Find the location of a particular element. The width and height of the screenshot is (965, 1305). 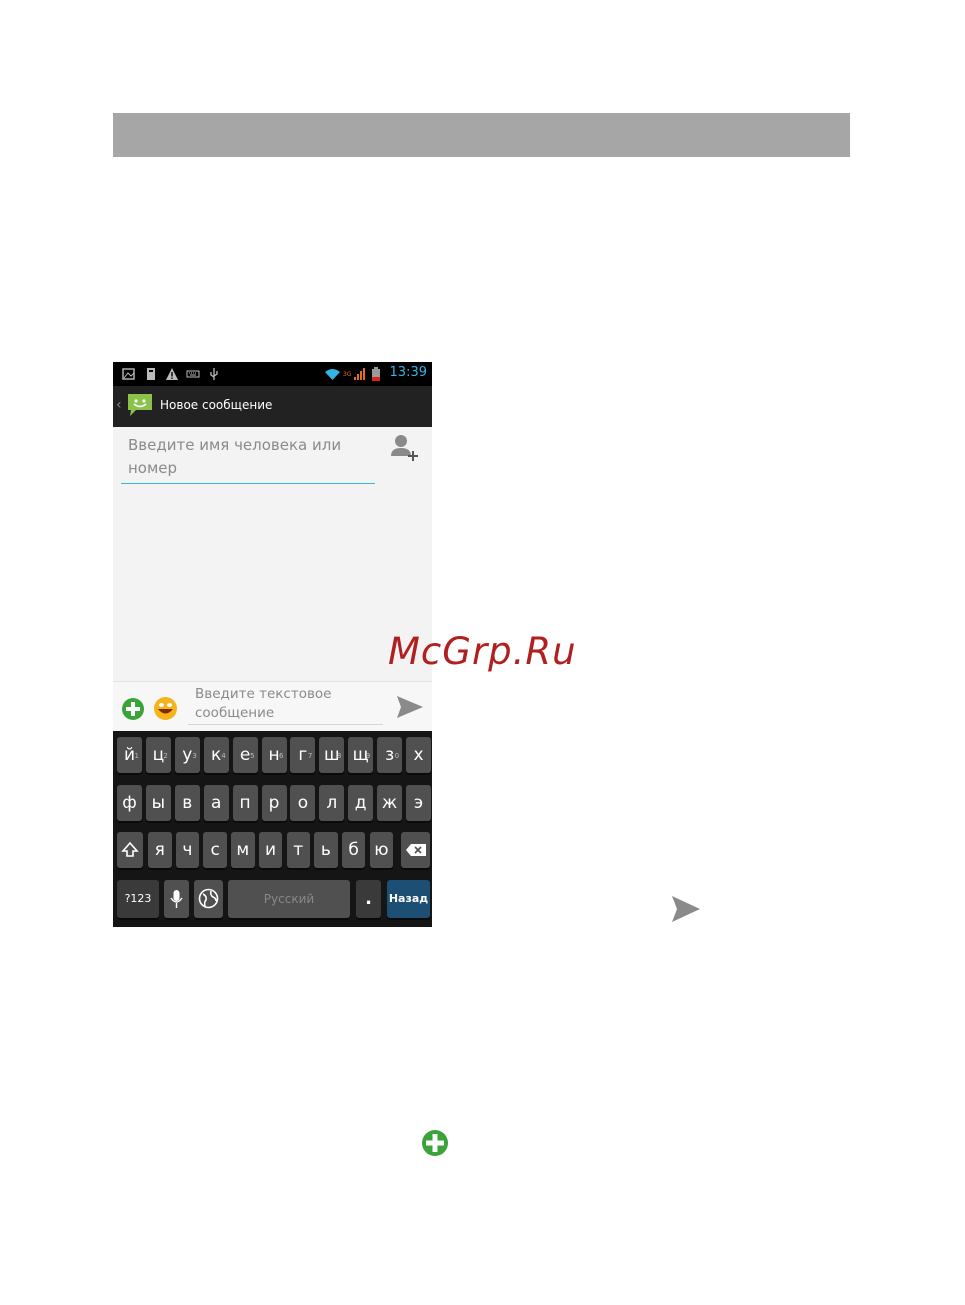

key-row2-10: э is located at coordinates (418, 803).